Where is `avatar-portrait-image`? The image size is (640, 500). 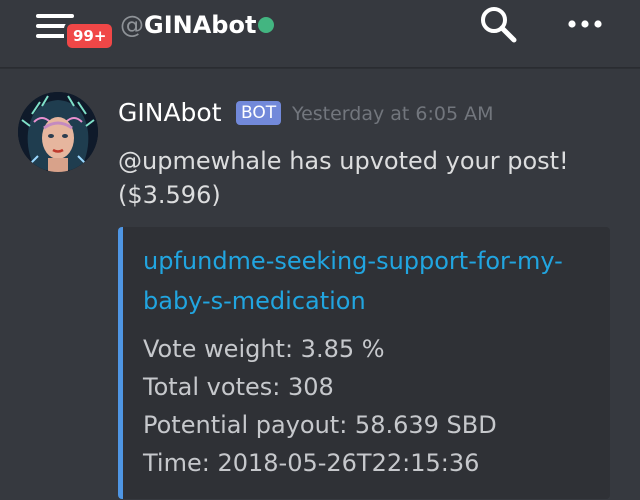
avatar-portrait-image is located at coordinates (58, 132).